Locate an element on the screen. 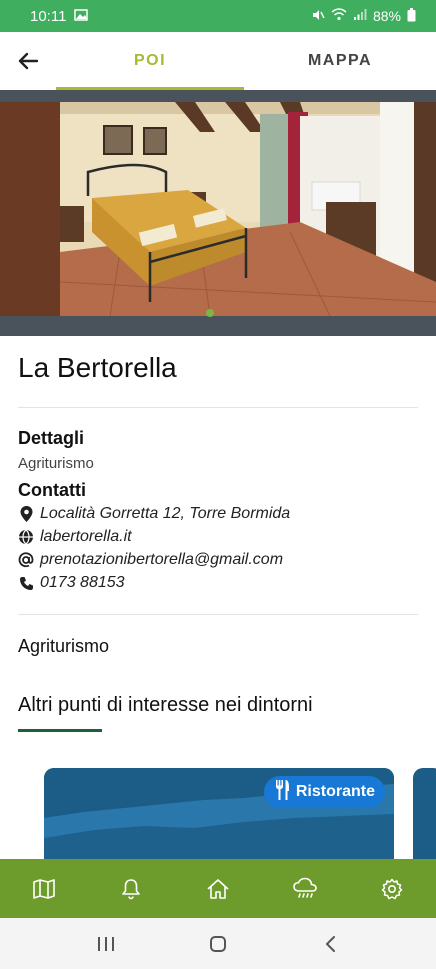  wifi-icon is located at coordinates (339, 16).